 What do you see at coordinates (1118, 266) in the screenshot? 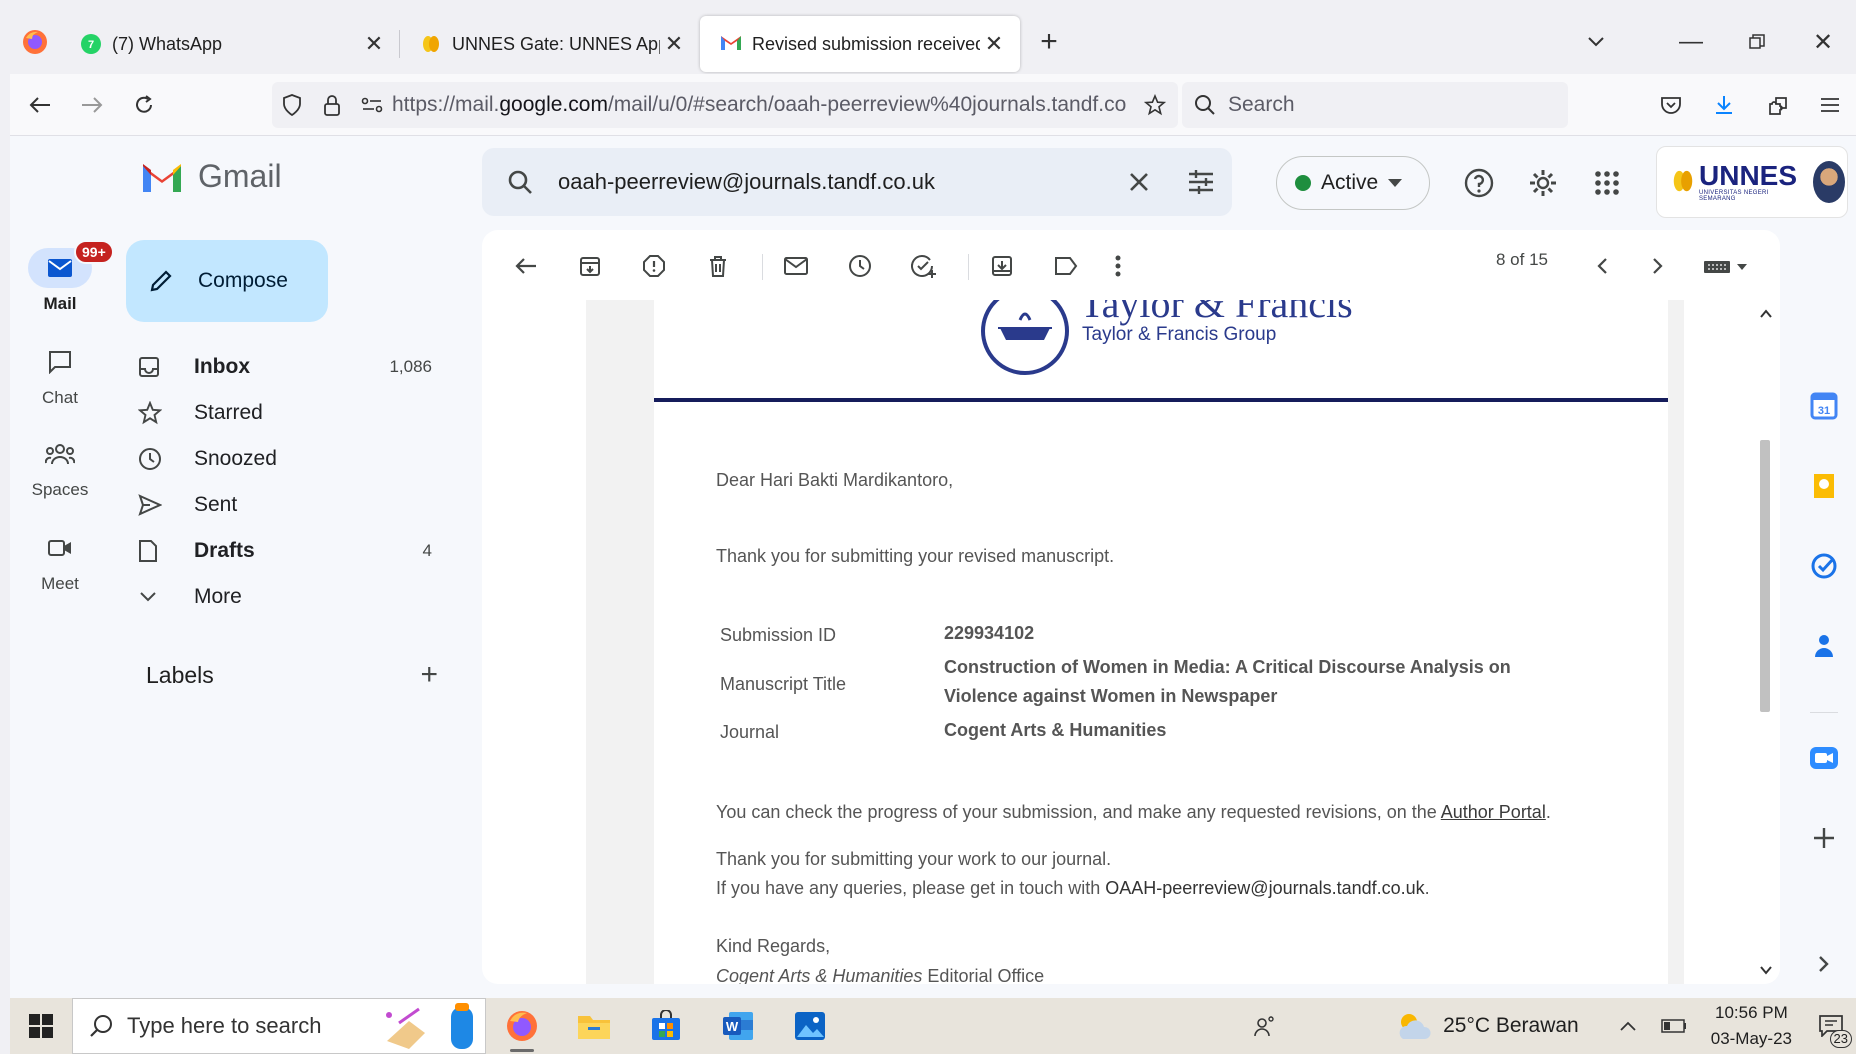
I see `more-options-icon` at bounding box center [1118, 266].